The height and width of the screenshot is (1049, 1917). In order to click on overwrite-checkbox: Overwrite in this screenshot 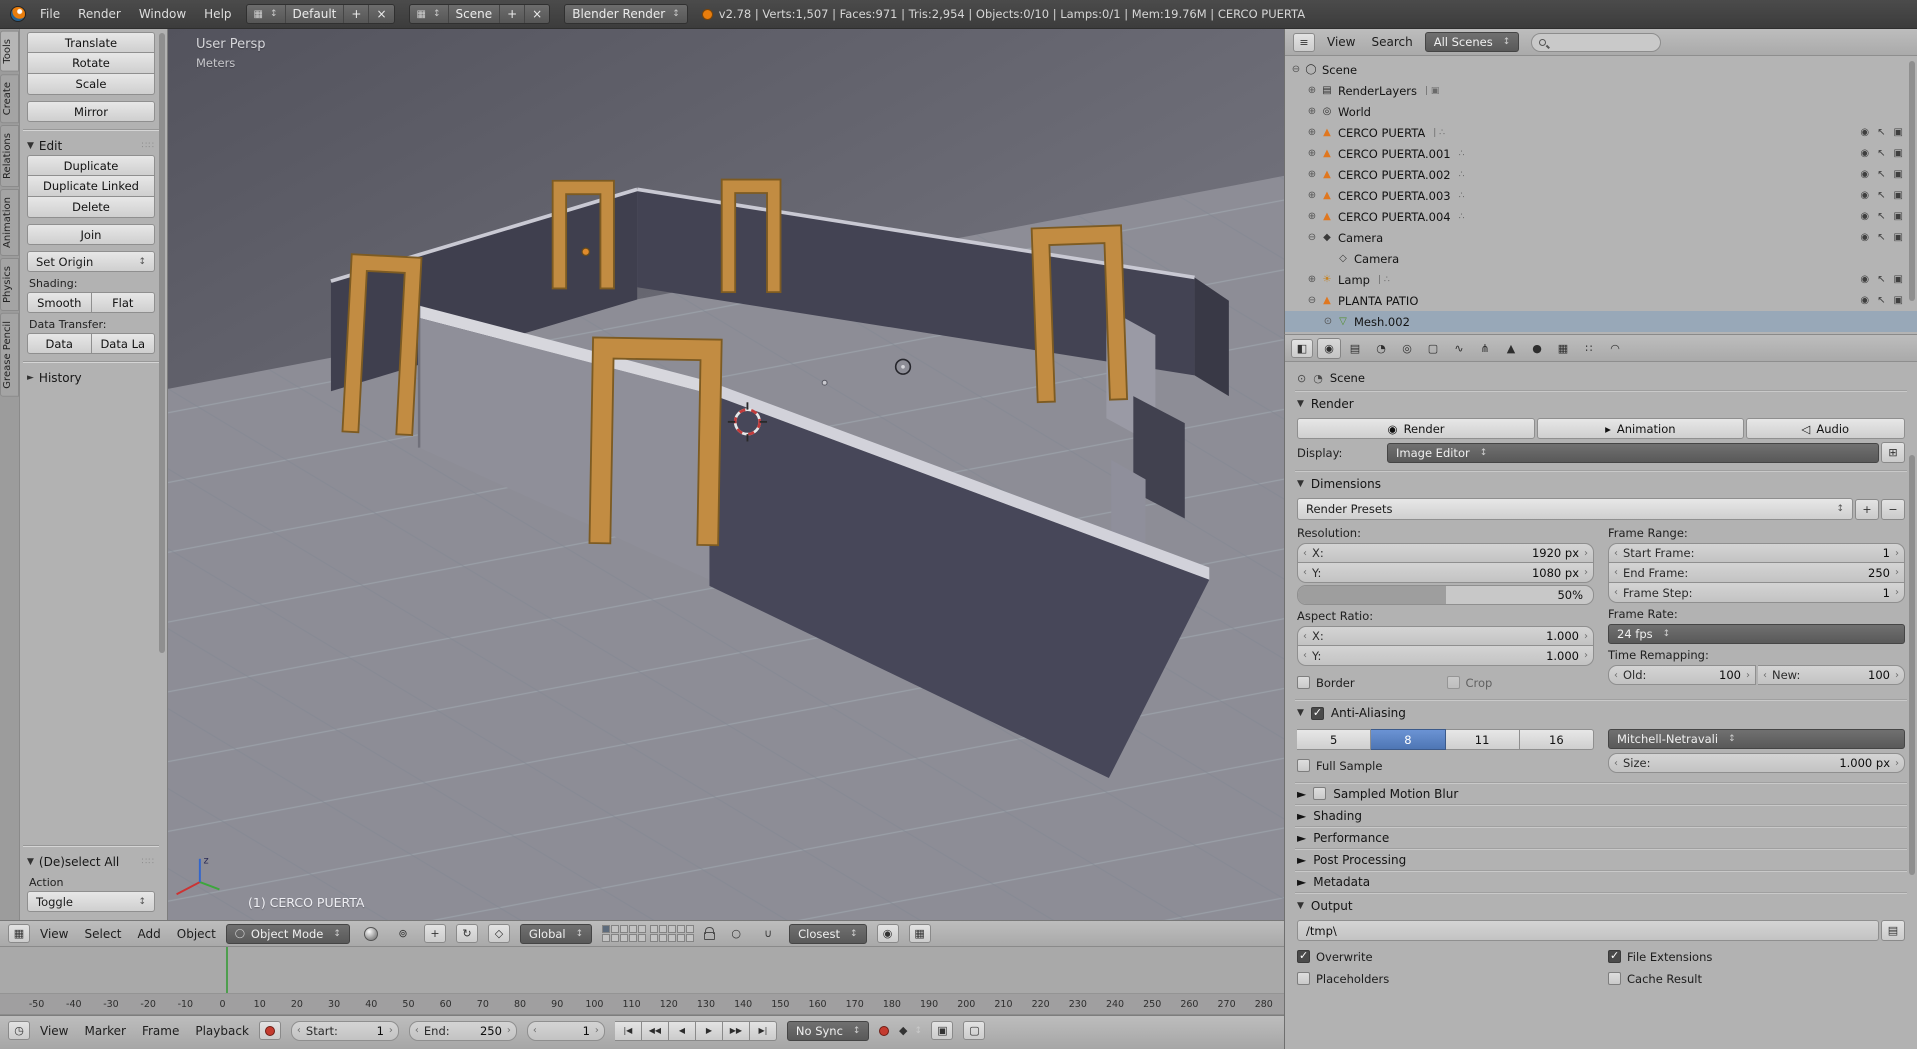, I will do `click(1445, 956)`.